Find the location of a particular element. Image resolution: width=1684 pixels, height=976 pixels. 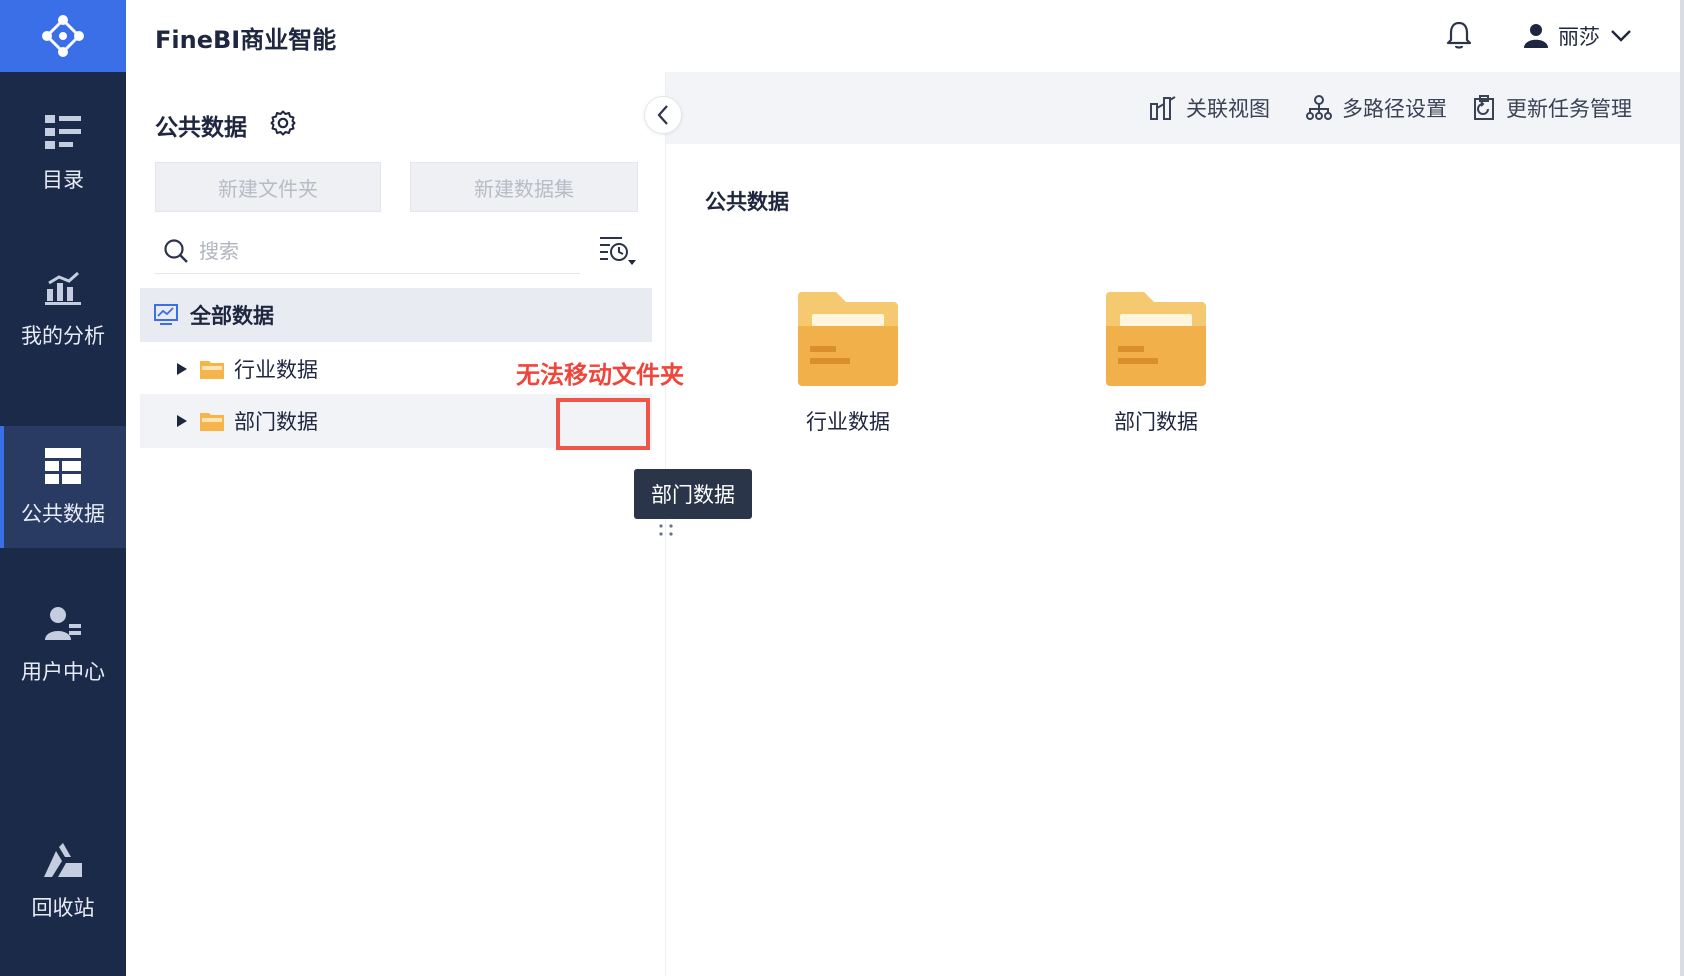

window-edge is located at coordinates (1682, 488).